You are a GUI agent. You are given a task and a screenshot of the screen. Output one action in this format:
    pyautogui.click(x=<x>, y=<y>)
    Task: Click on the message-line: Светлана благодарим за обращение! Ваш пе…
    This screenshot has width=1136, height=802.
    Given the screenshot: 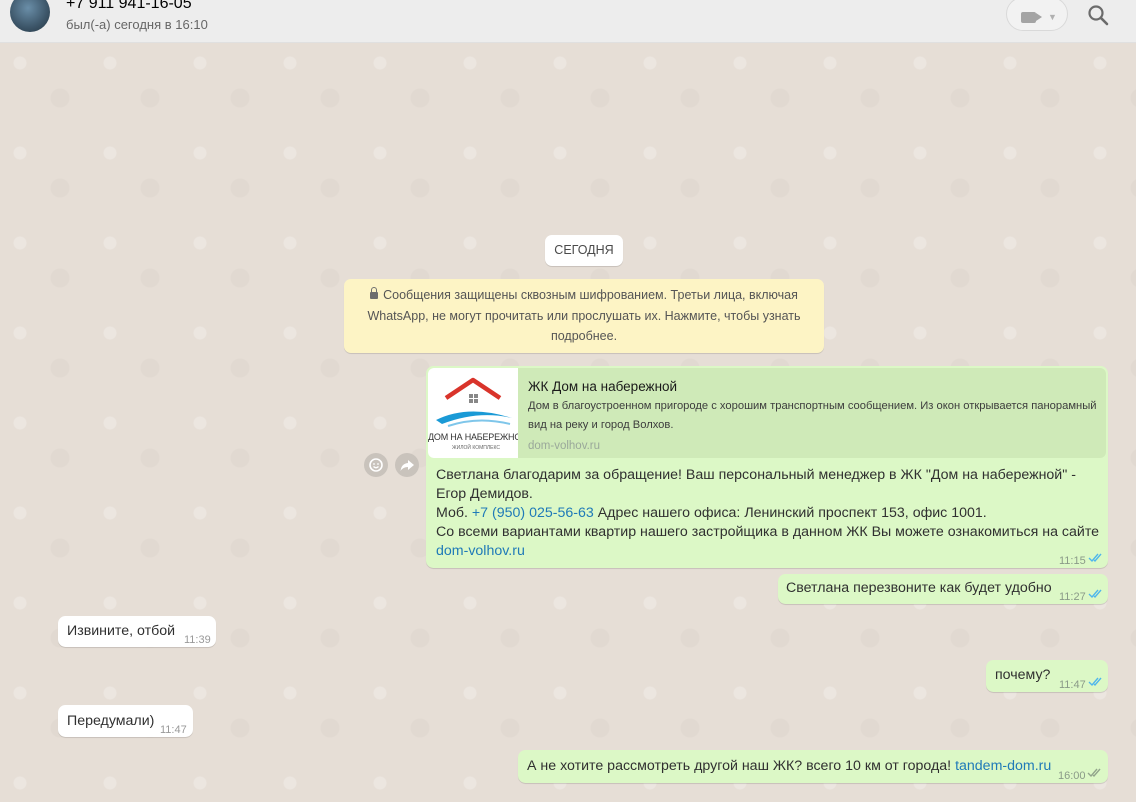 What is the action you would take?
    pyautogui.click(x=756, y=475)
    